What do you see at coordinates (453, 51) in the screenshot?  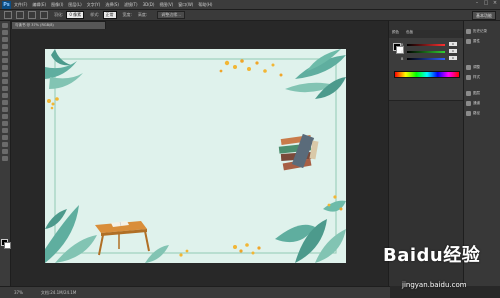 I see `green-value: 0` at bounding box center [453, 51].